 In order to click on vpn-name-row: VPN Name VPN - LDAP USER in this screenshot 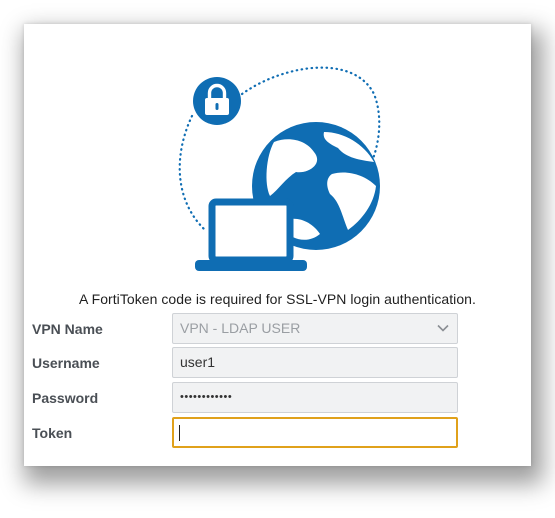, I will do `click(247, 329)`.